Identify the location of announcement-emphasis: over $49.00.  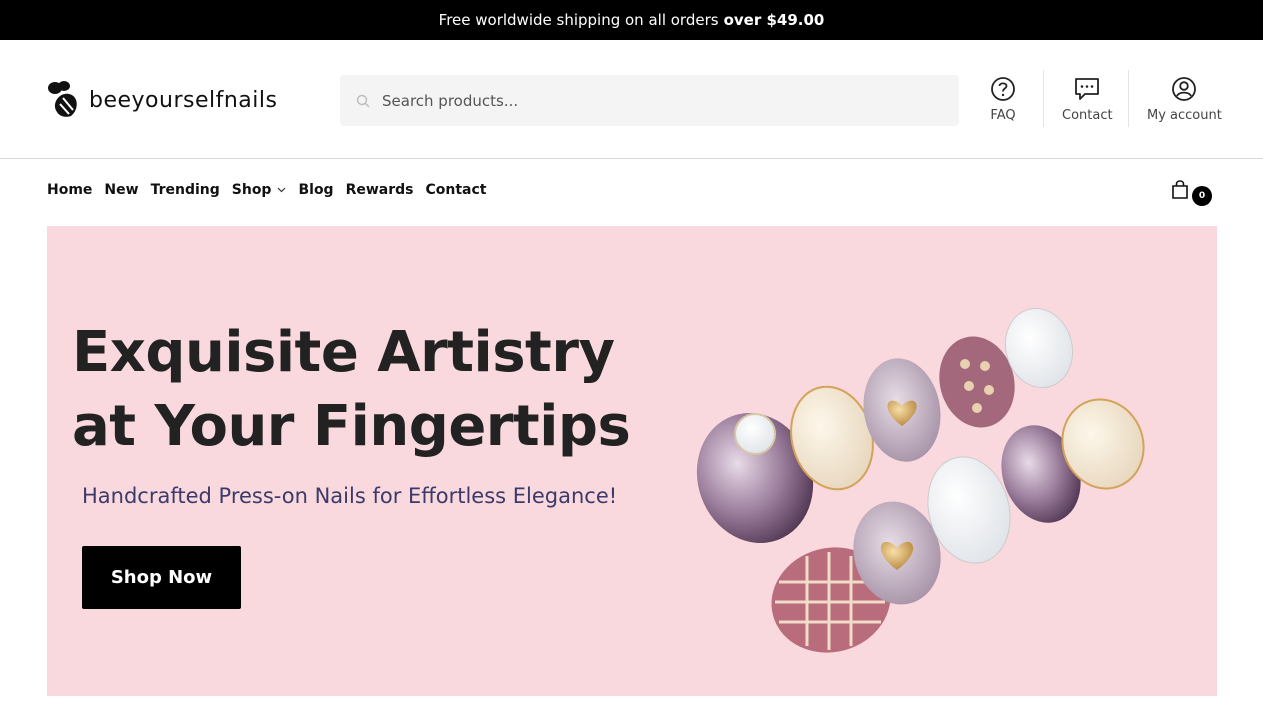
(774, 20).